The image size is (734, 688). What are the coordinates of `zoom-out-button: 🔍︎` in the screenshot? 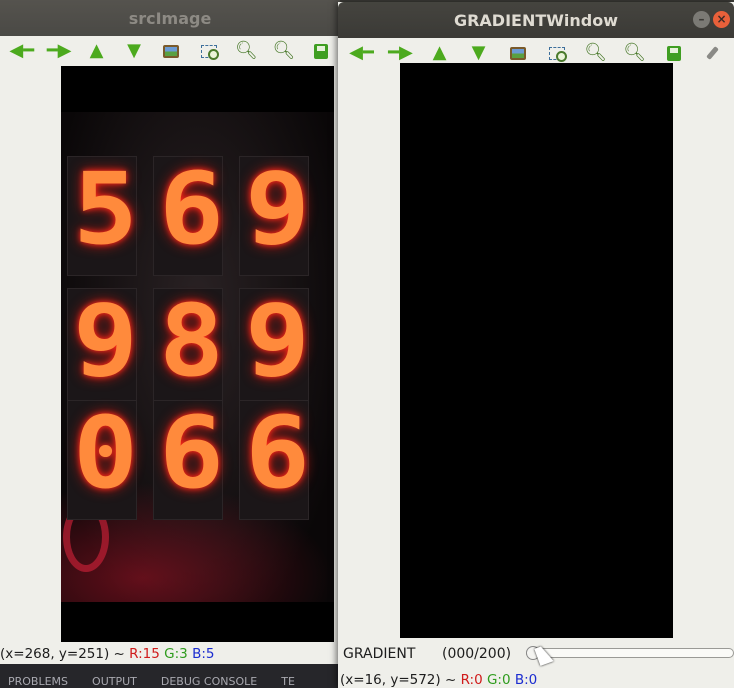 It's located at (283, 51).